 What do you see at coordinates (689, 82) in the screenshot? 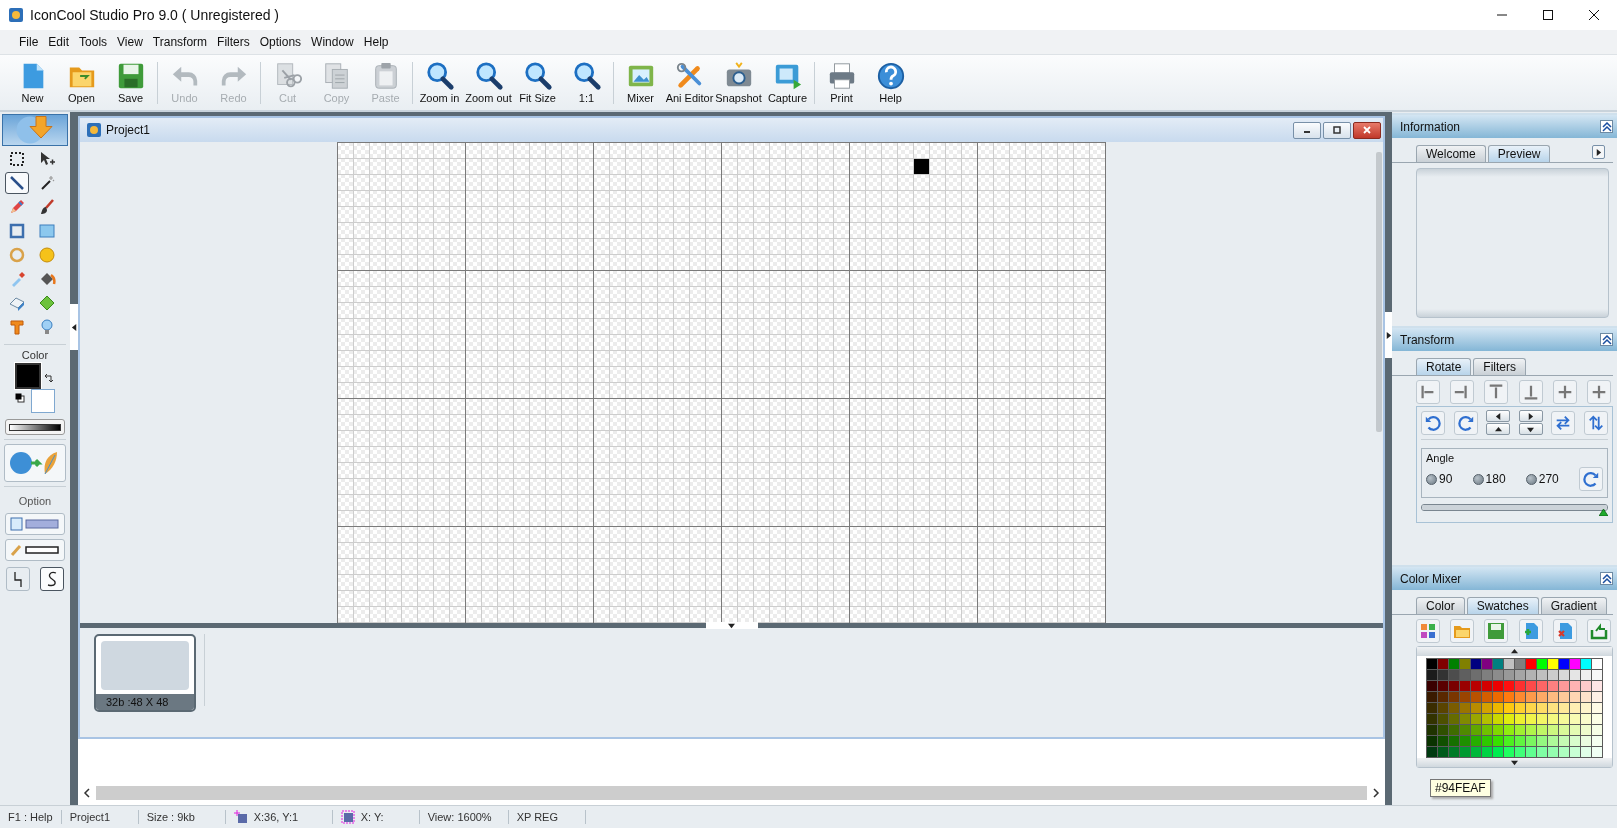
I see `toolbar-button: Ani Editor` at bounding box center [689, 82].